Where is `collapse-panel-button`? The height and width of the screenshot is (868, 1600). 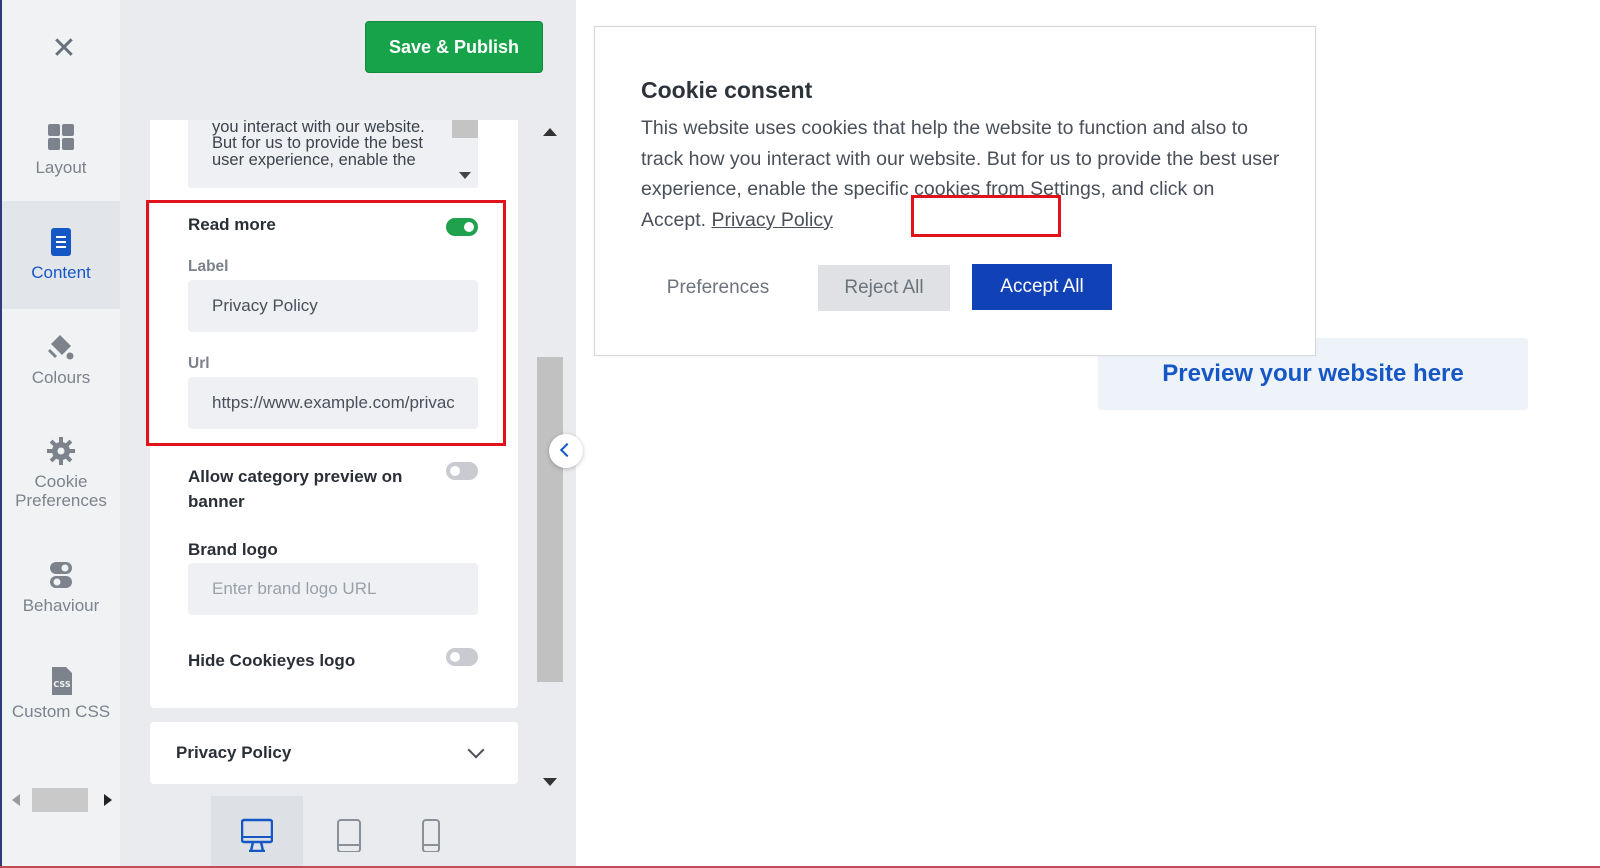
collapse-panel-button is located at coordinates (566, 451).